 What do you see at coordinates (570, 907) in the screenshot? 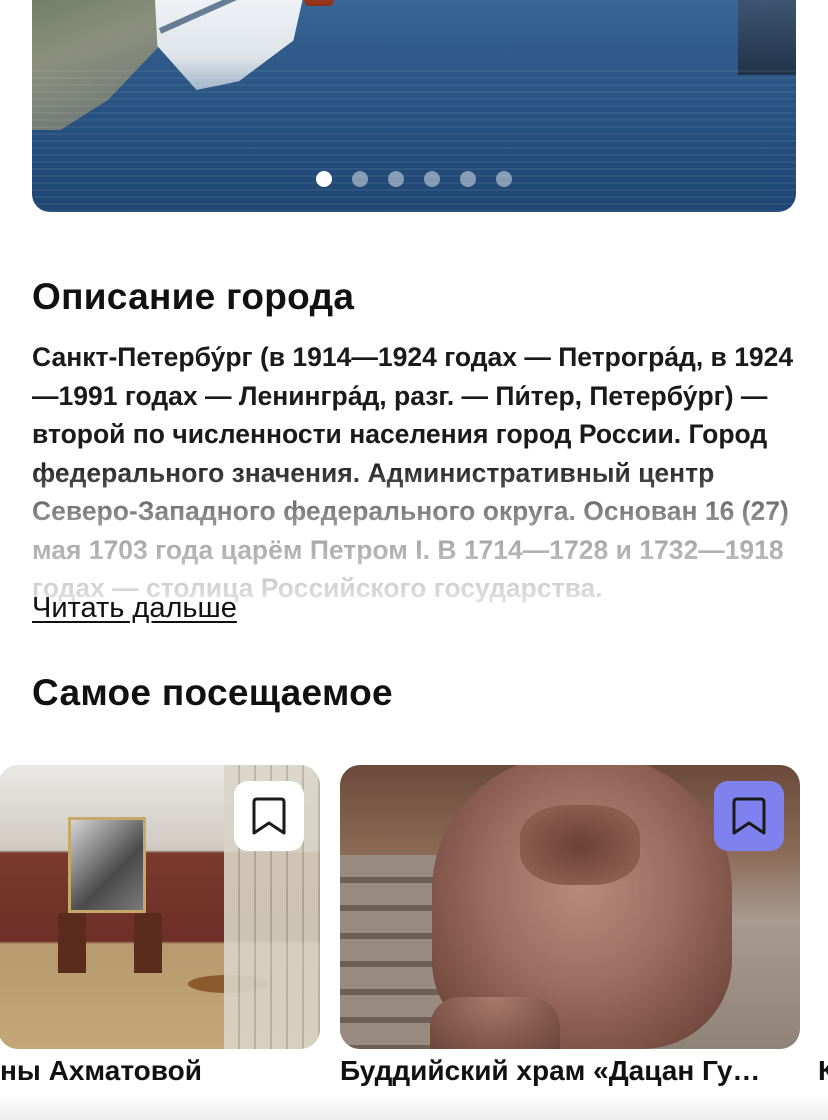
I see `attraction-card-datsan` at bounding box center [570, 907].